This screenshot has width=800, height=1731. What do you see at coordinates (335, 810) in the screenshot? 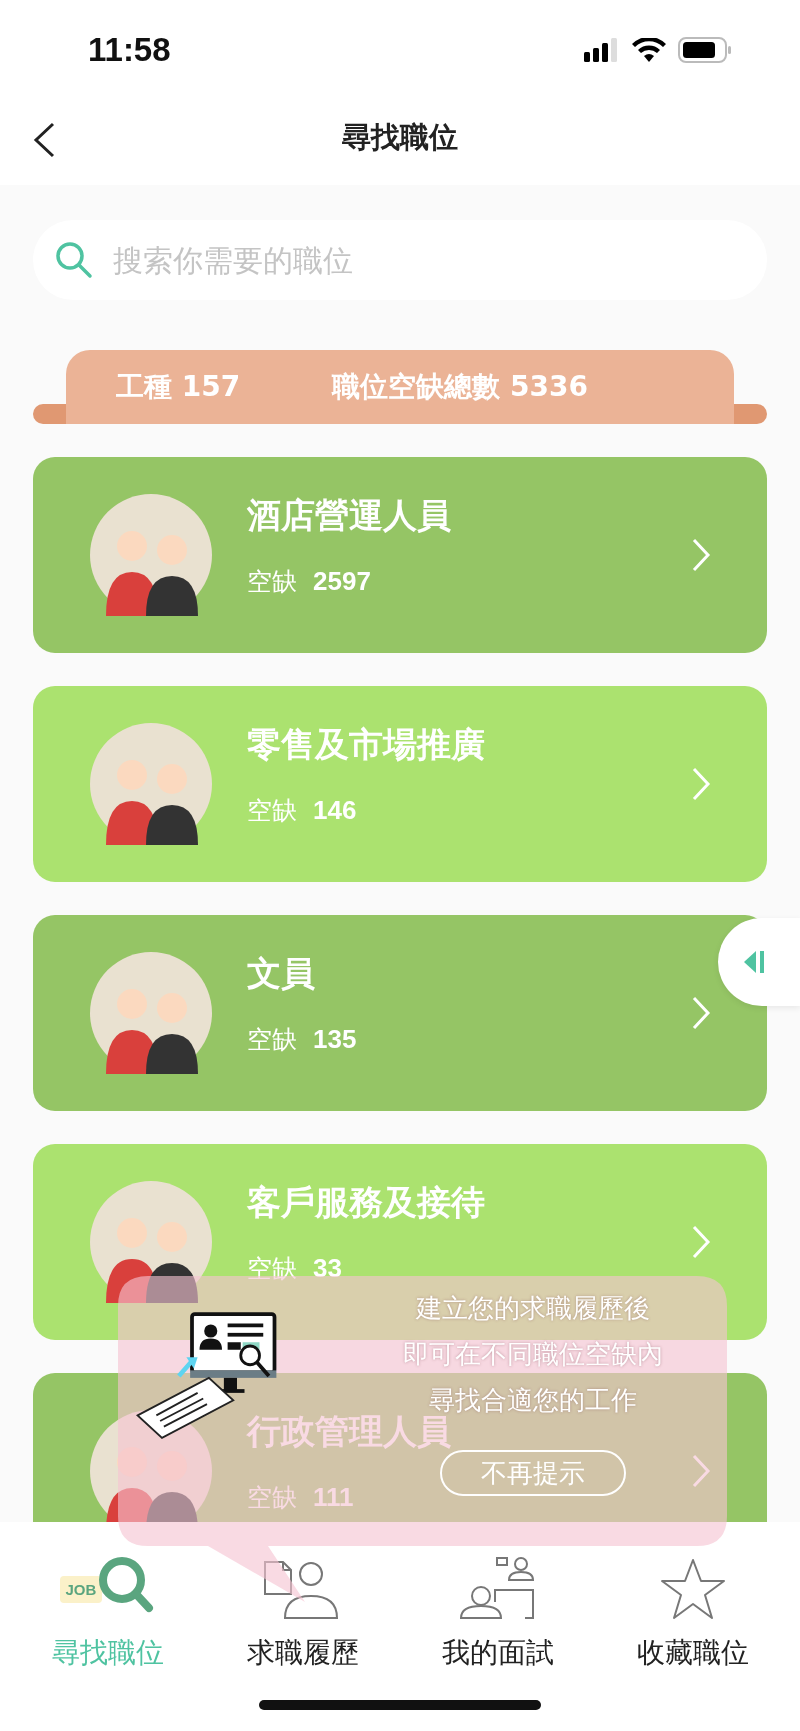
I see `vacancy-count: 146` at bounding box center [335, 810].